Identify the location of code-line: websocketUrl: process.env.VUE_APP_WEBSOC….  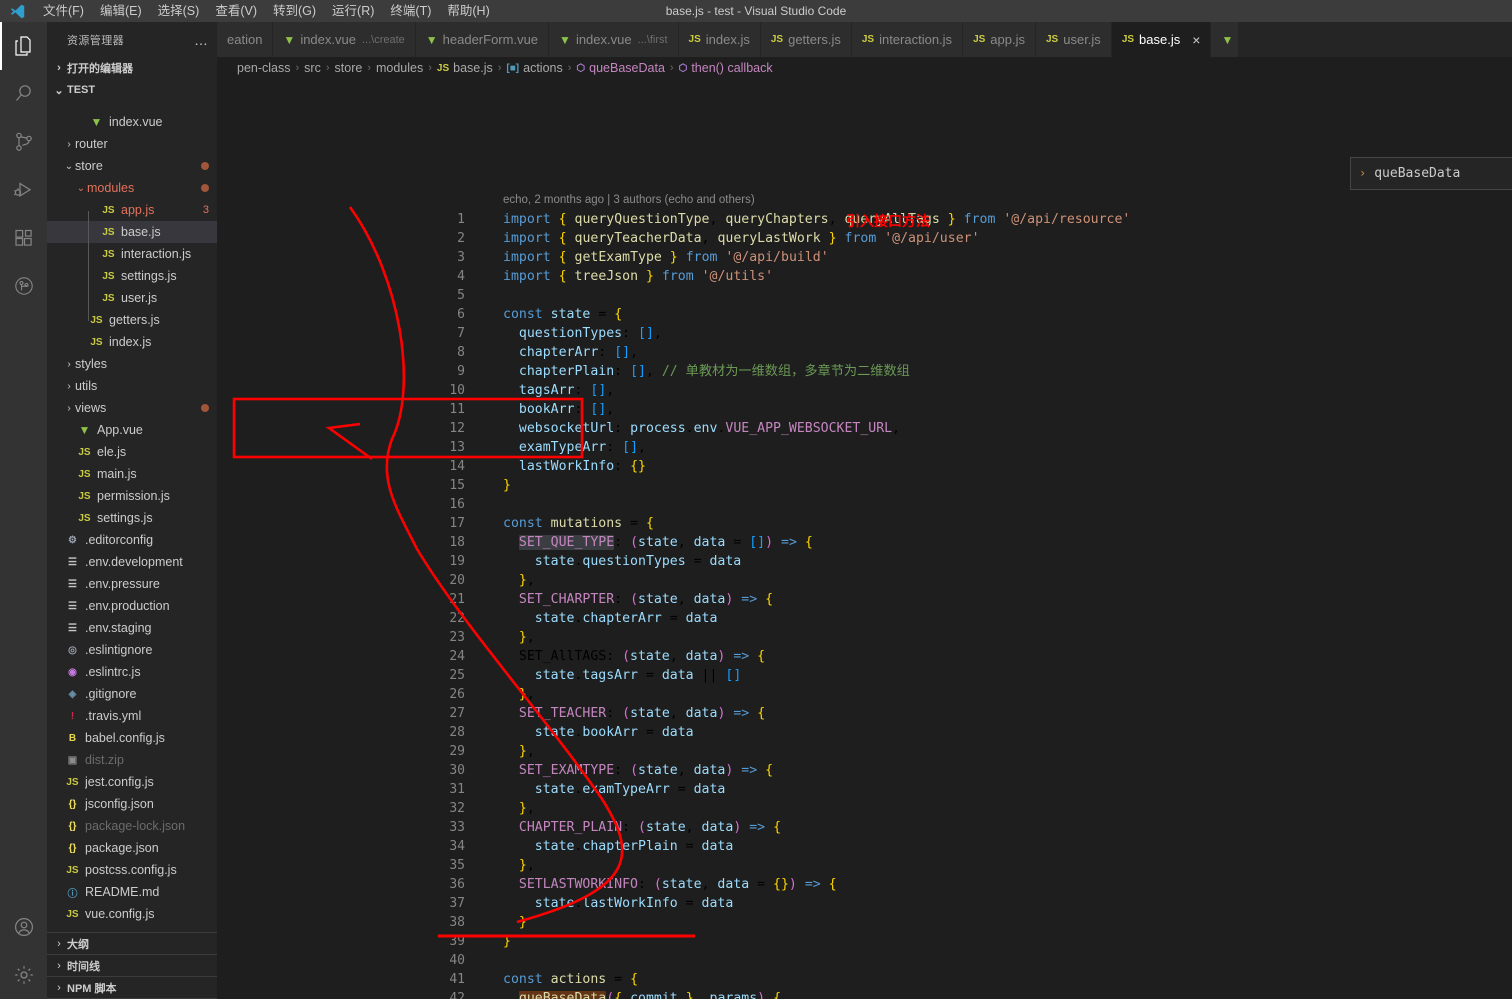
(1007, 428).